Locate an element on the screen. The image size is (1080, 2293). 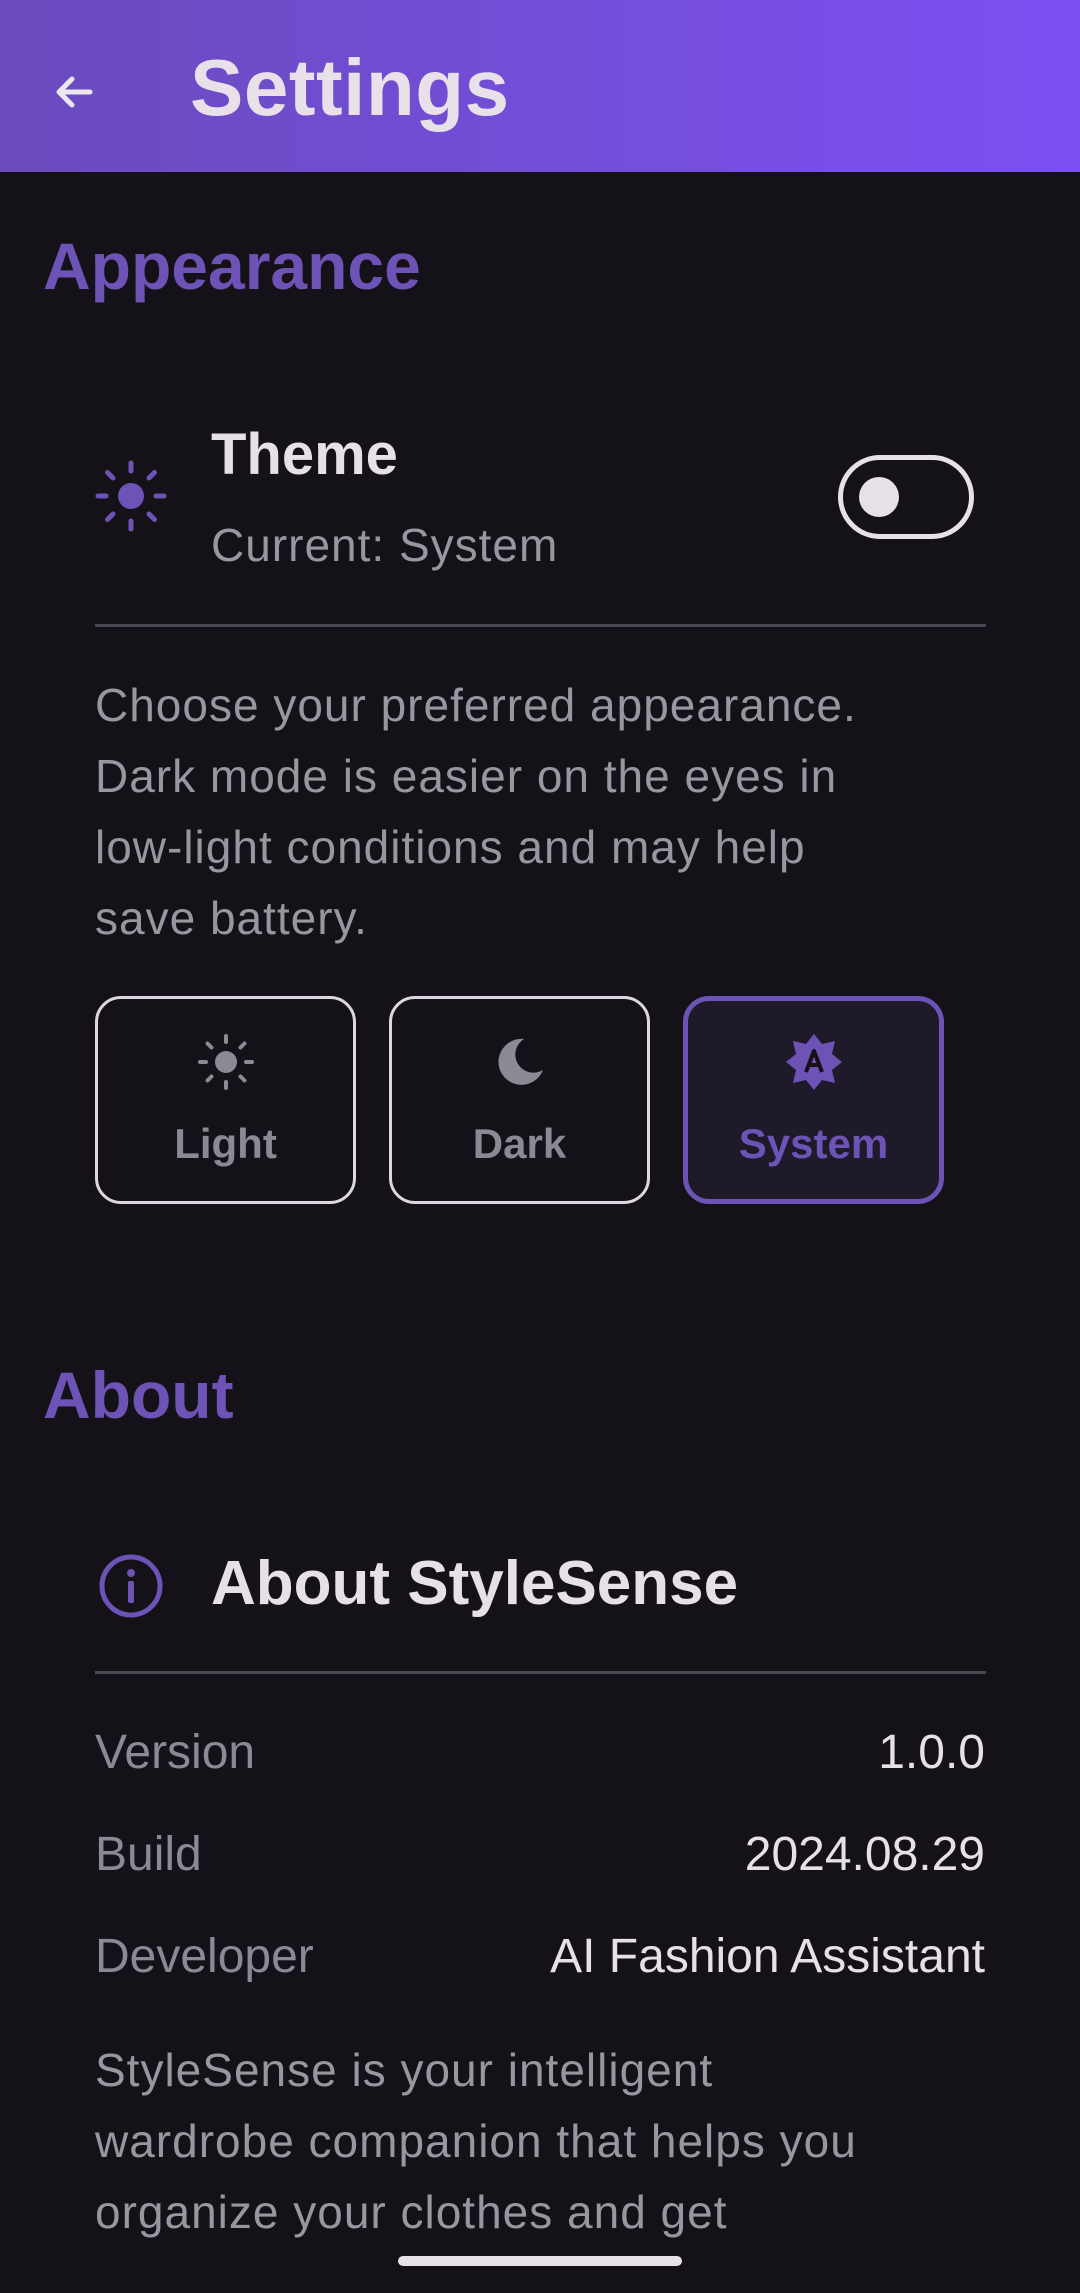
dark-mode-icon is located at coordinates (519, 1062).